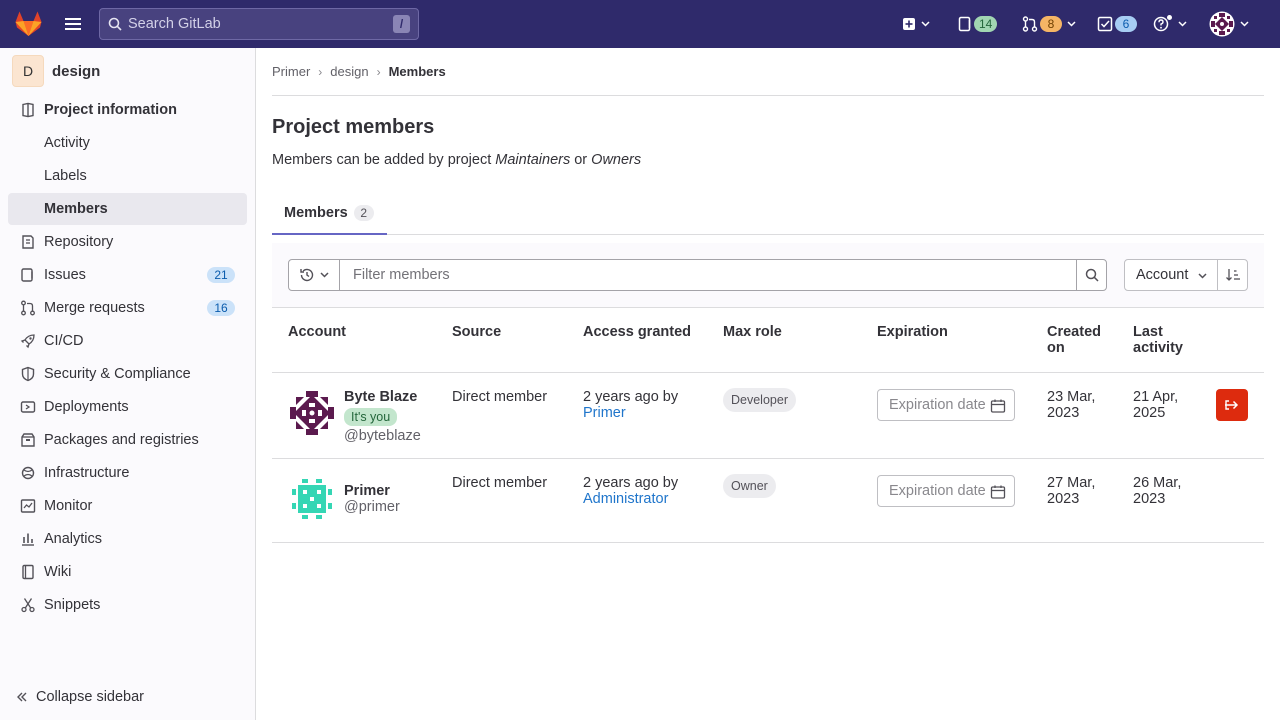 This screenshot has height=720, width=1280. What do you see at coordinates (127, 605) in the screenshot?
I see `sidebar-item-snippets: Snippets` at bounding box center [127, 605].